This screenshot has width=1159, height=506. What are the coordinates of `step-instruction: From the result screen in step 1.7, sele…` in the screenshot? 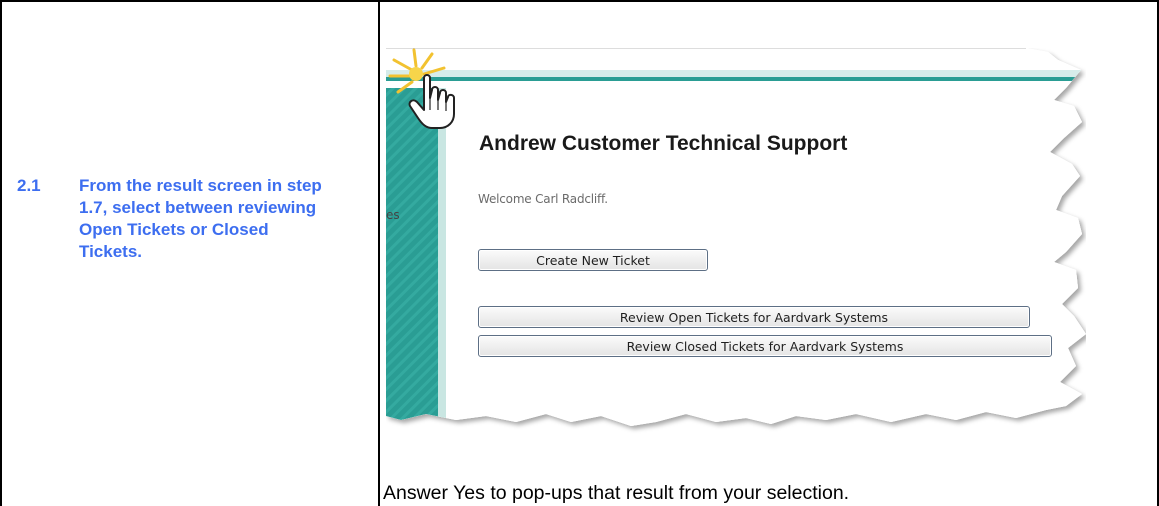 It's located at (200, 218).